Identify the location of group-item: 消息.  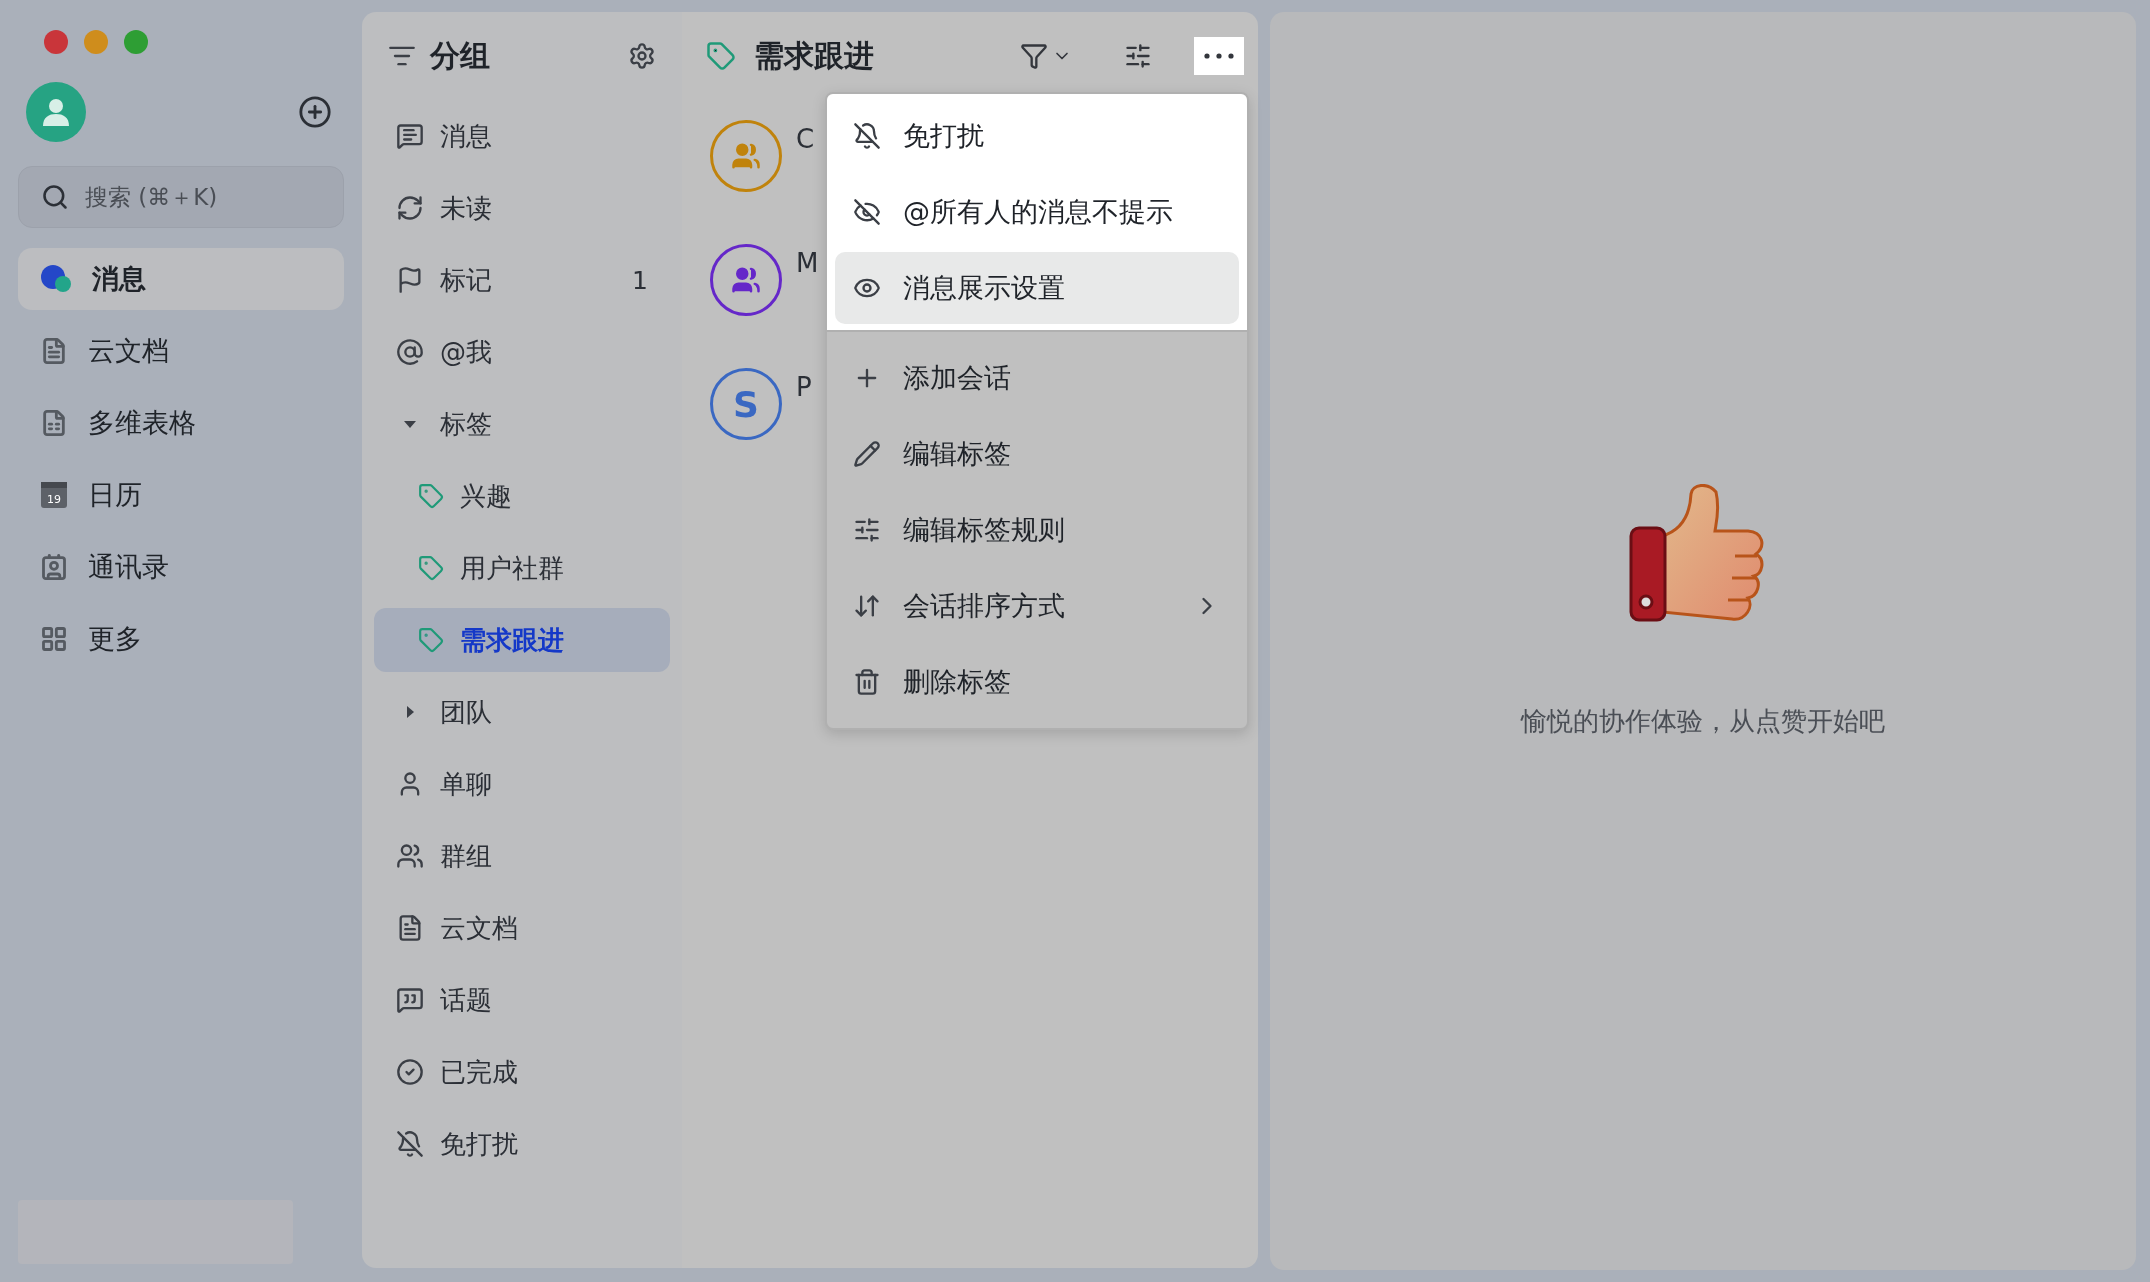
(522, 136).